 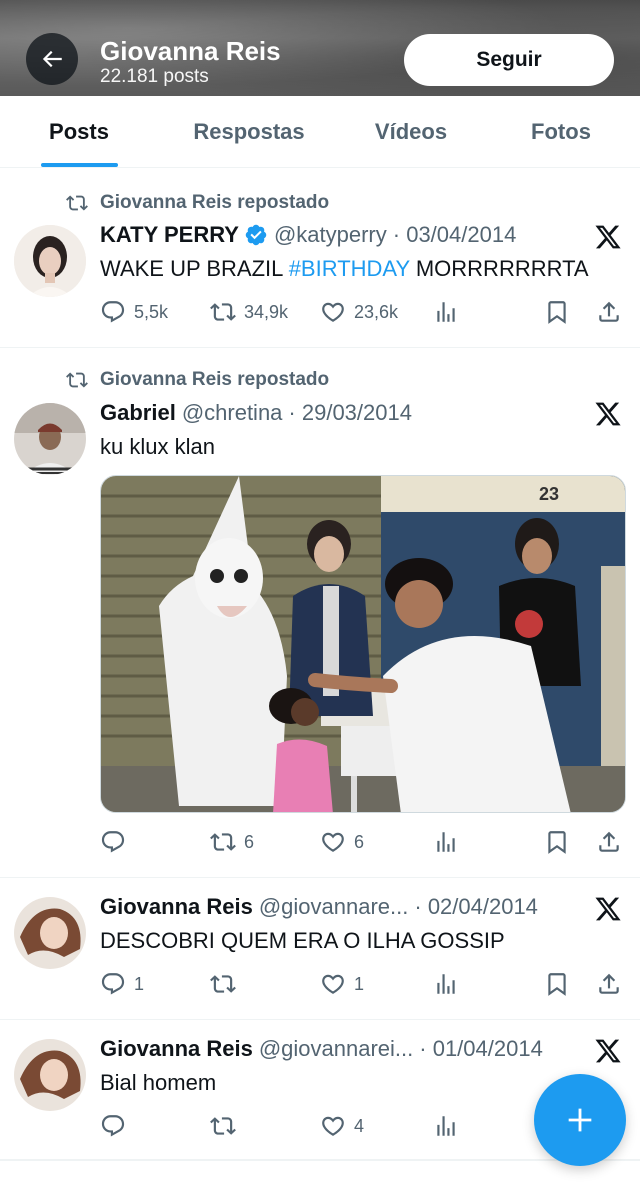 I want to click on reply-button: 5,5k, so click(x=134, y=312).